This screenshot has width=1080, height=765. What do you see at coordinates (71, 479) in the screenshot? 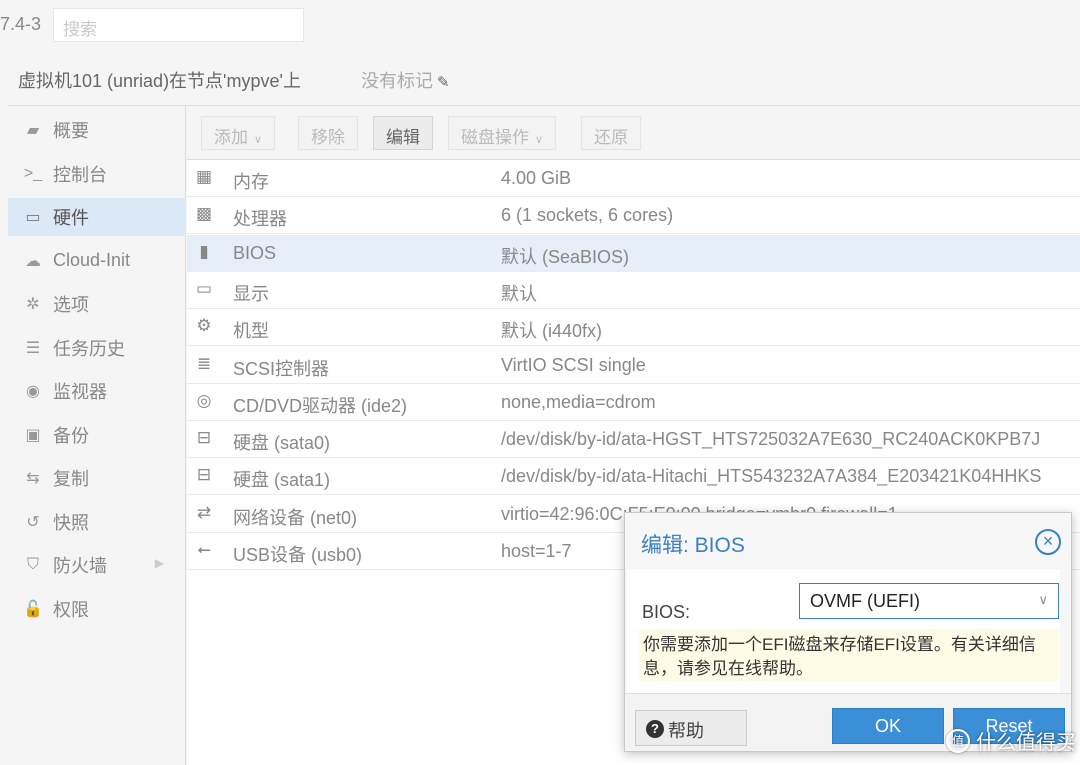
I see `sidebar-item-label: 复制` at bounding box center [71, 479].